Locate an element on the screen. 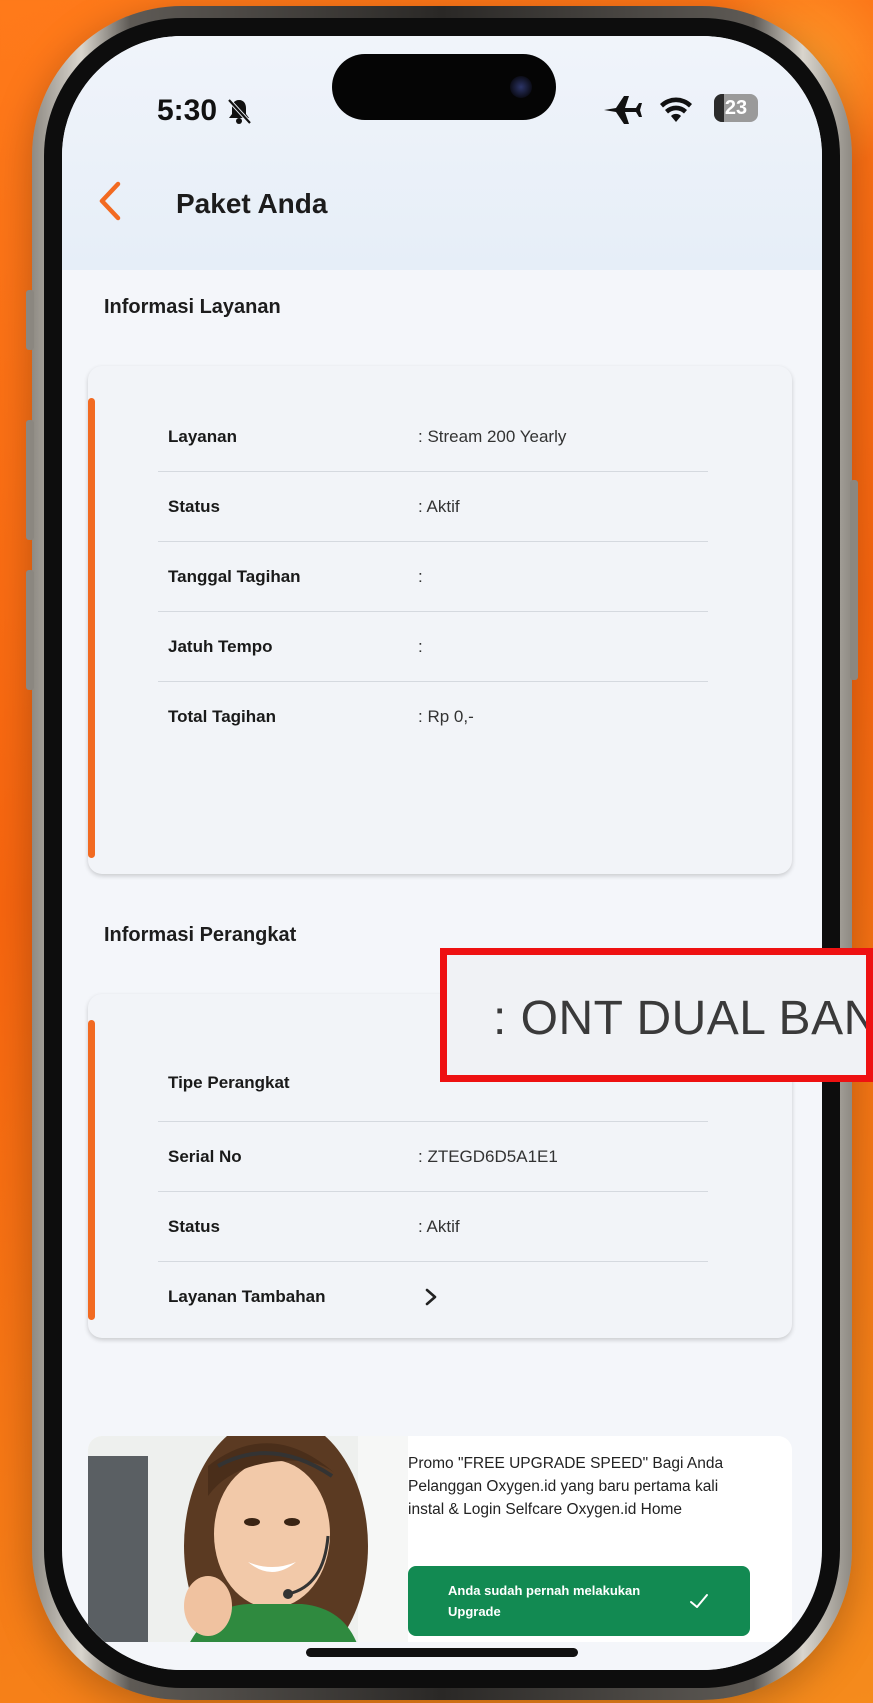 This screenshot has width=873, height=1703. wifi-icon is located at coordinates (676, 109).